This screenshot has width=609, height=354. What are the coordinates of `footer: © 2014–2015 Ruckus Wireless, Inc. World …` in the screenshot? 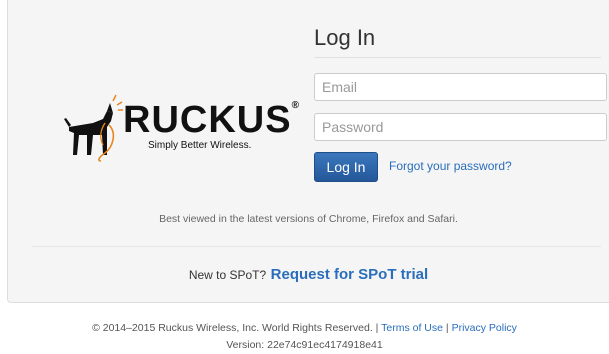 It's located at (304, 337).